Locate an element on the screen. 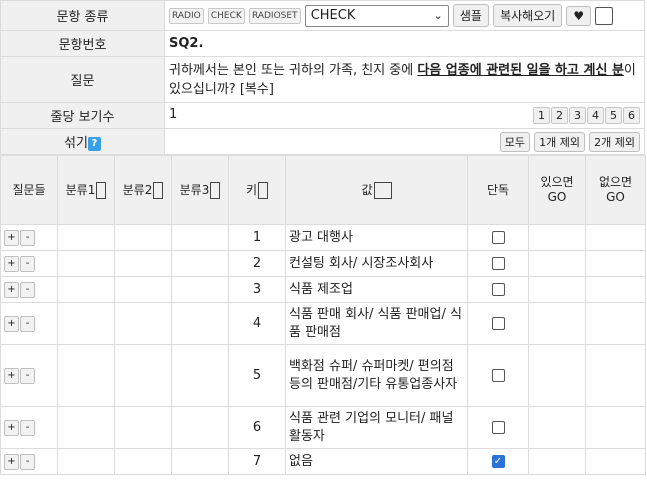  shuffle-all-button: 모두 is located at coordinates (514, 141).